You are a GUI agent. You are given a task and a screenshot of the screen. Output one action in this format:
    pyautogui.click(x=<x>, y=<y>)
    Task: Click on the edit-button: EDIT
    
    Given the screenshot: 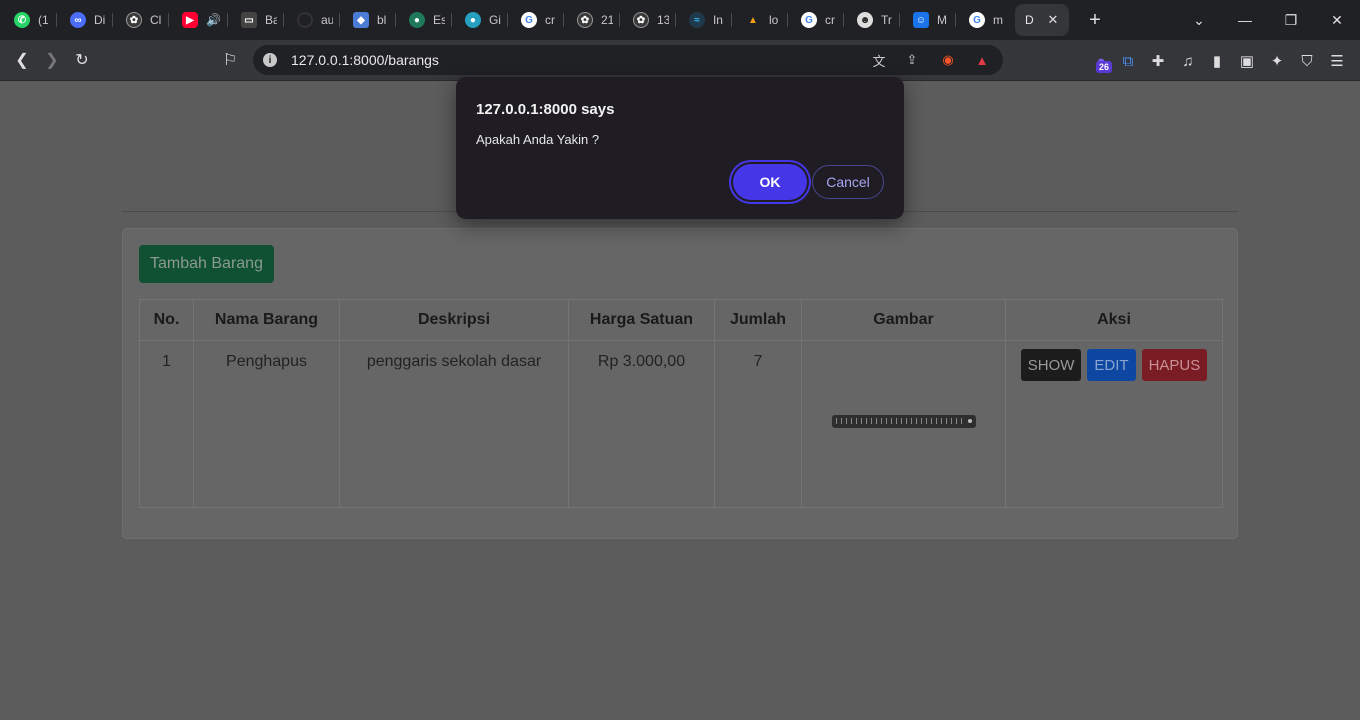 What is the action you would take?
    pyautogui.click(x=1111, y=365)
    